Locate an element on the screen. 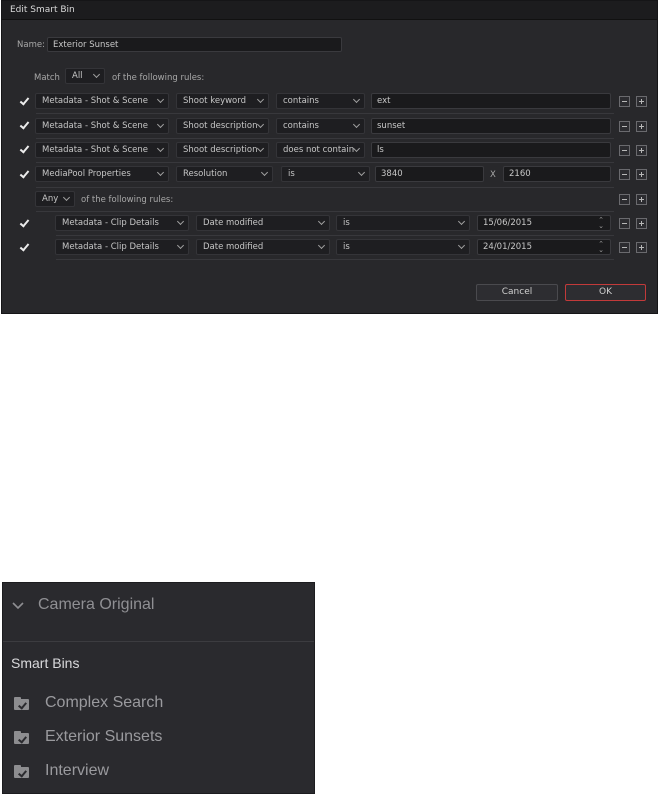 The image size is (660, 796). subrule-1-field-select: Date modified is located at coordinates (263, 223).